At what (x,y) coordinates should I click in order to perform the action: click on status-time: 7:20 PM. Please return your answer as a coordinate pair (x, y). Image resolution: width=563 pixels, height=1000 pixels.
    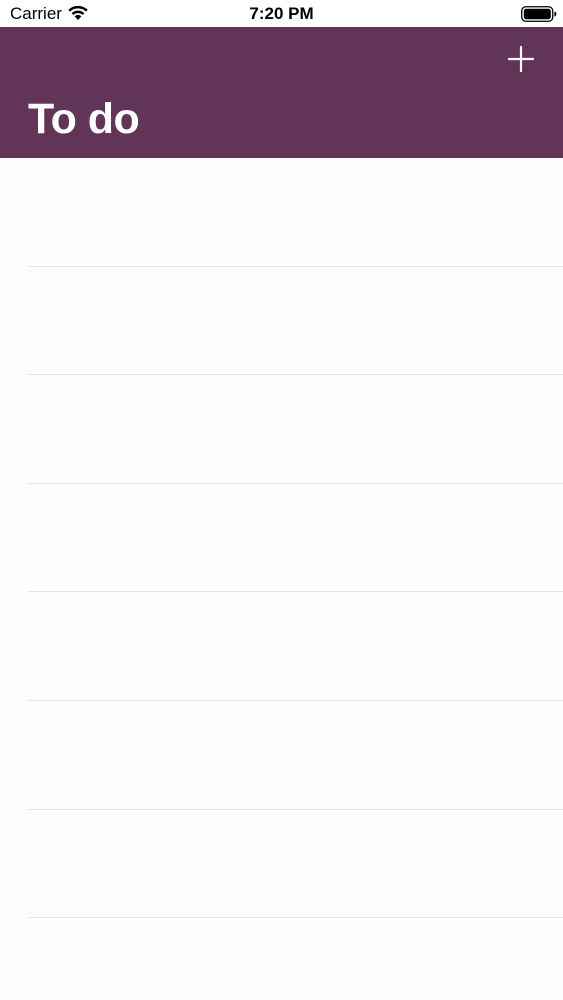
    Looking at the image, I should click on (281, 13).